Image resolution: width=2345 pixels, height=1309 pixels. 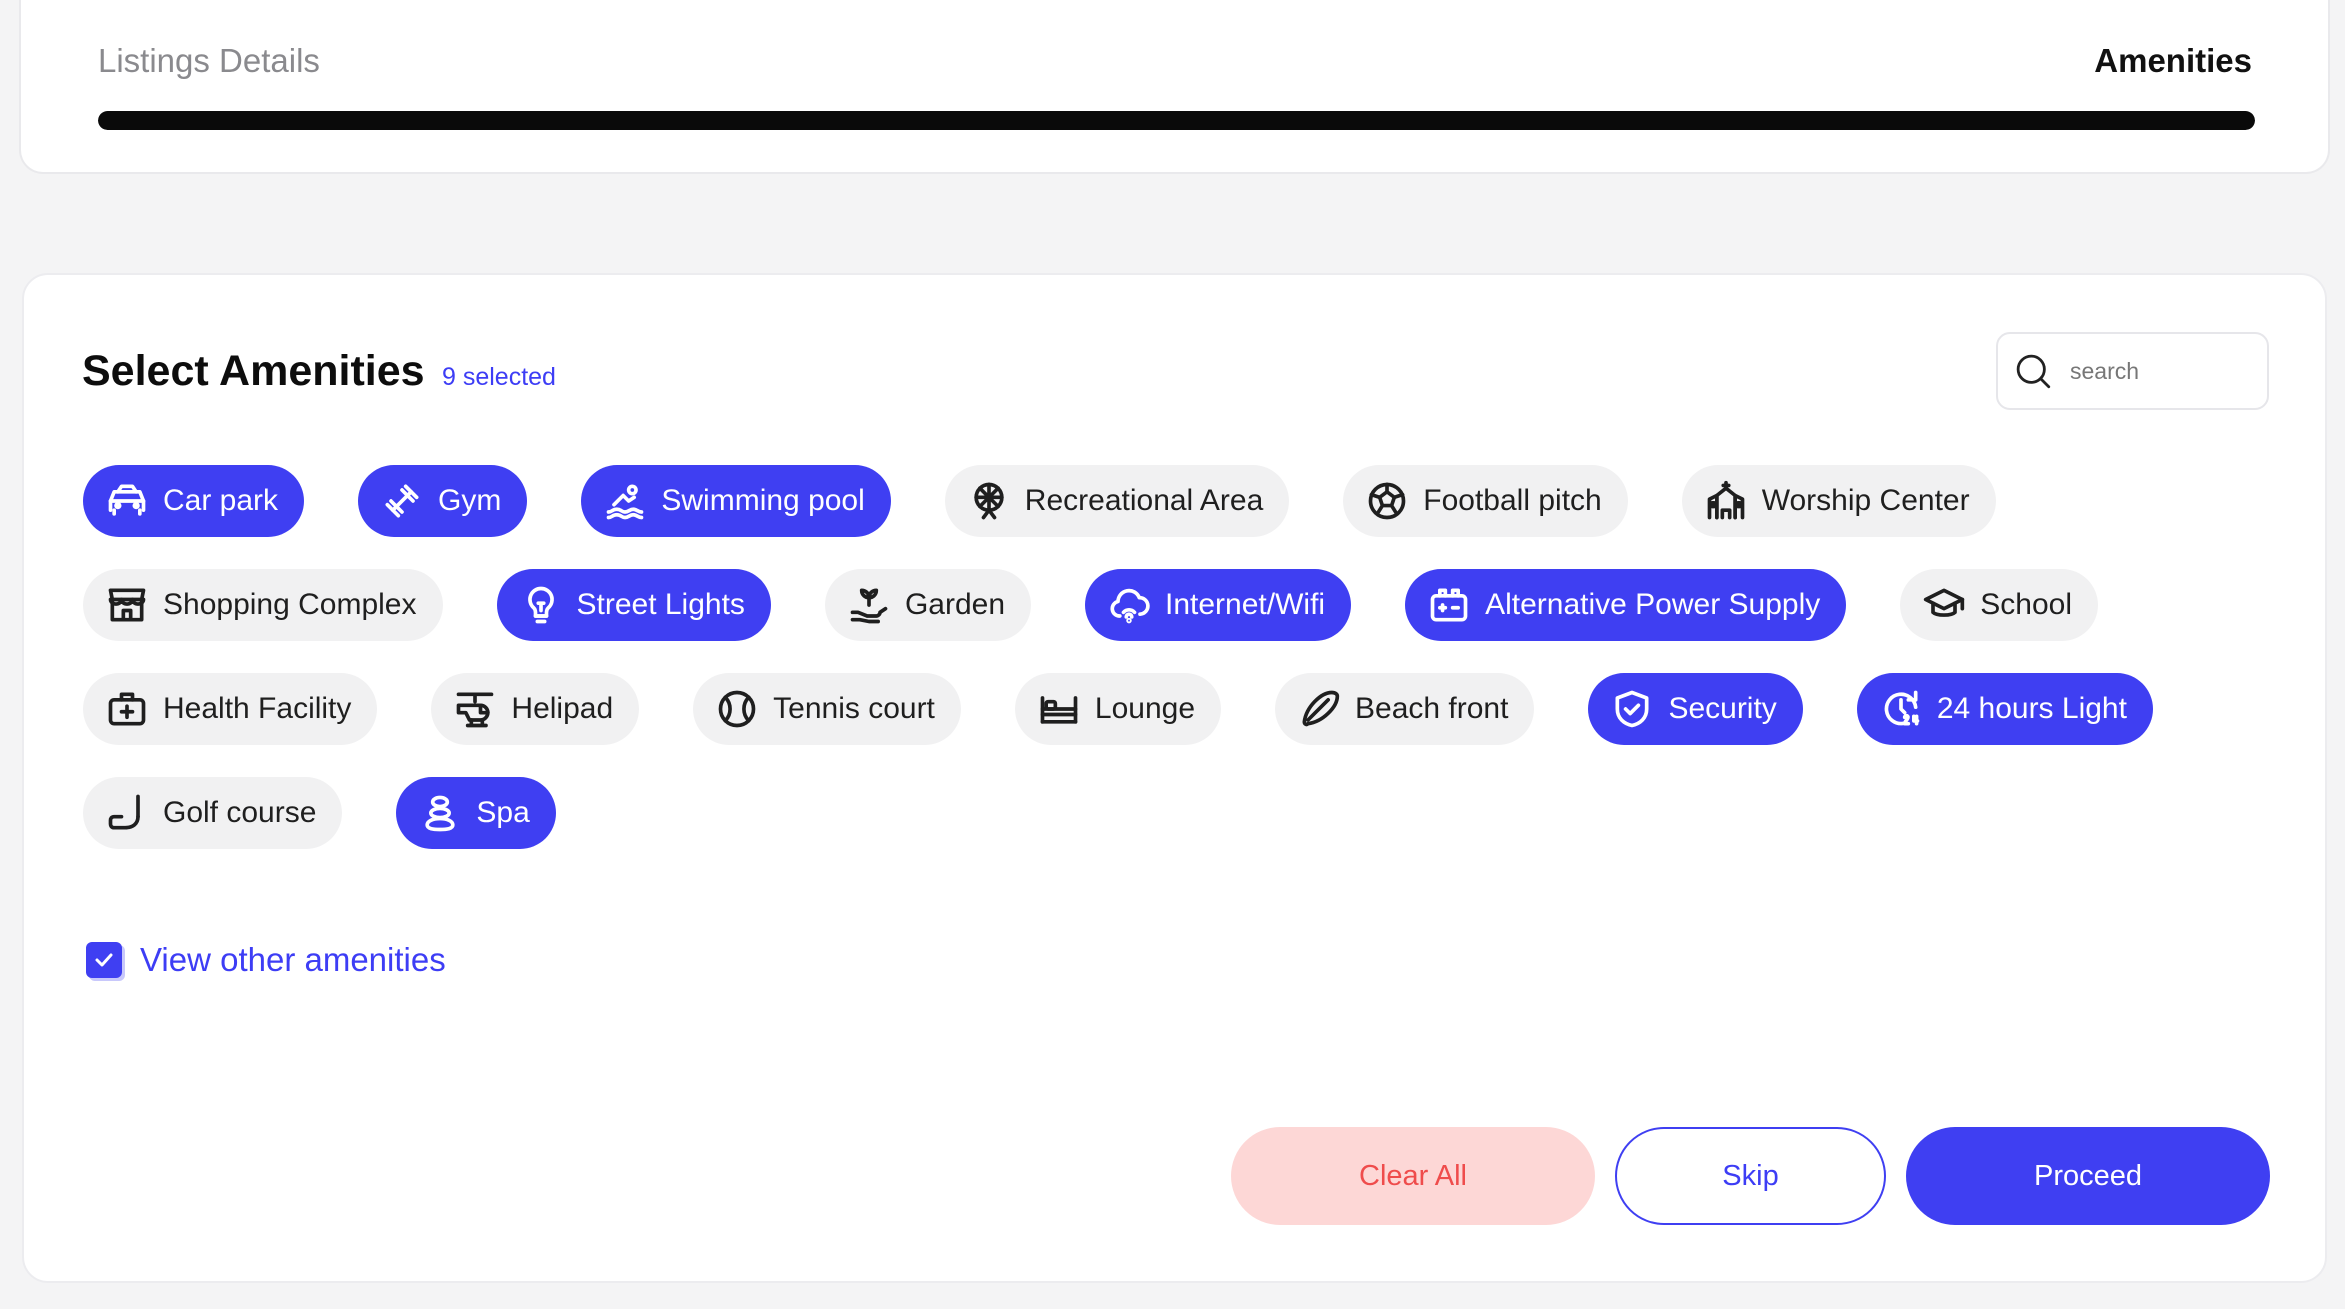 I want to click on store-icon, so click(x=127, y=605).